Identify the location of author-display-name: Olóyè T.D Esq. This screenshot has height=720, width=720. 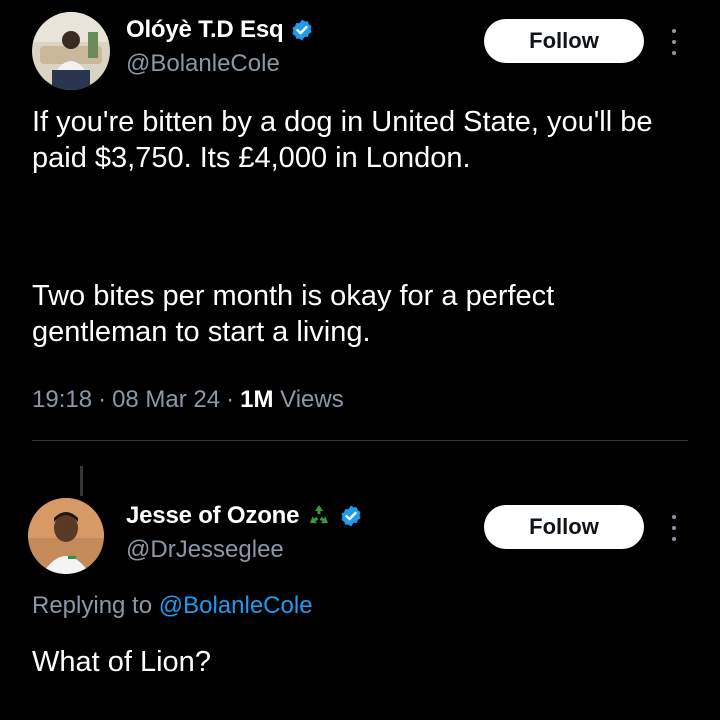
(205, 30).